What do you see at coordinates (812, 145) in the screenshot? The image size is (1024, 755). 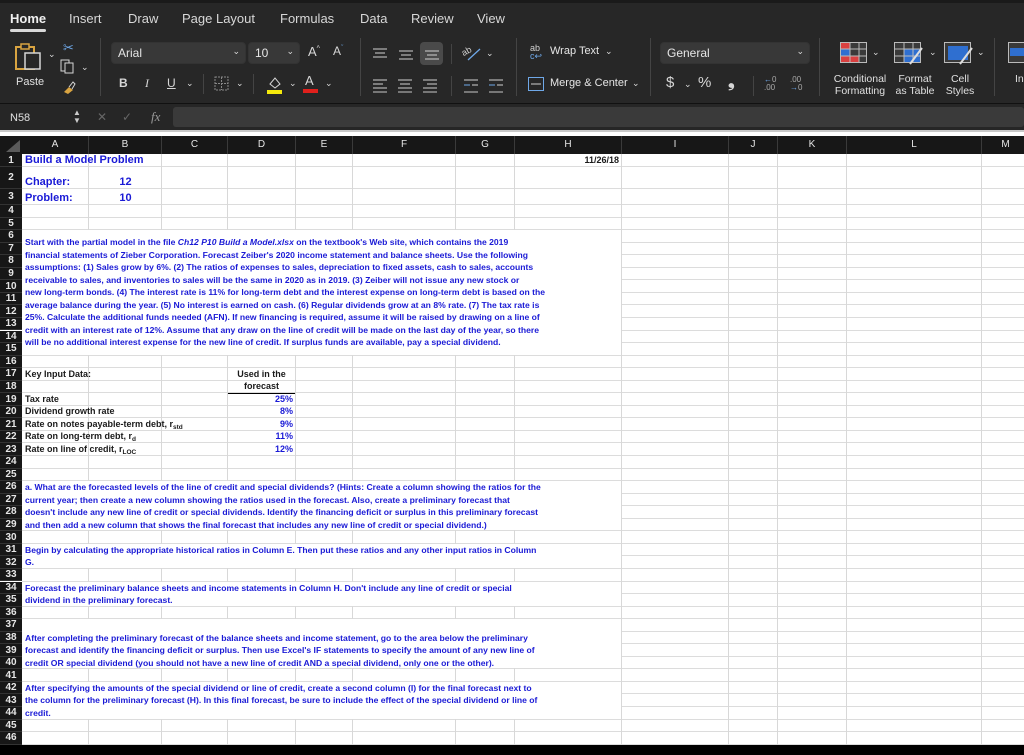 I see `column-header-k: K` at bounding box center [812, 145].